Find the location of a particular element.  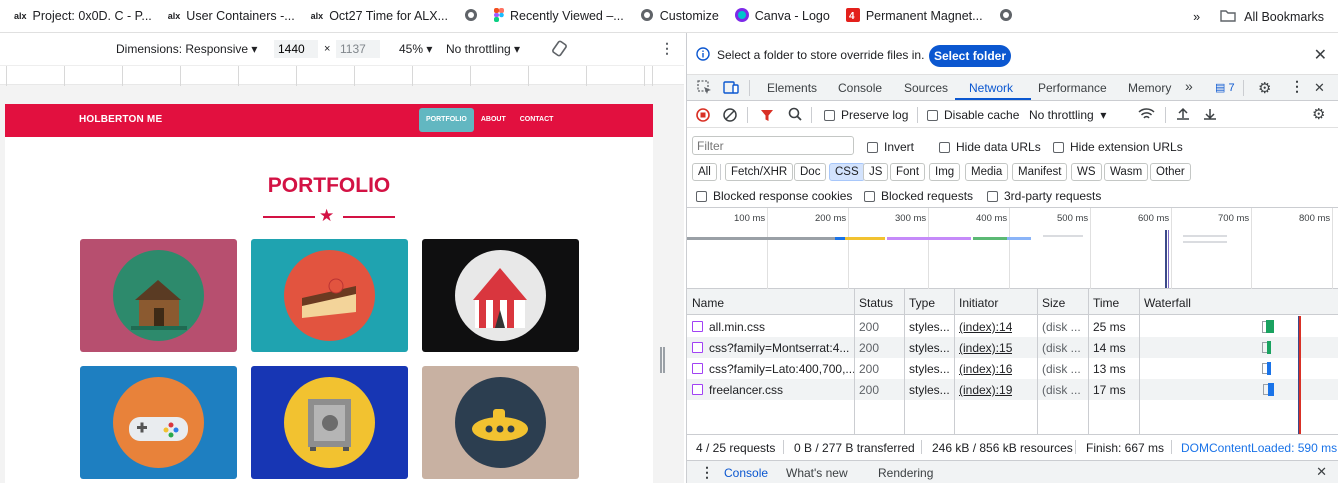

dimensions-dropdown: Dimensions: Responsive ▾ is located at coordinates (186, 49).